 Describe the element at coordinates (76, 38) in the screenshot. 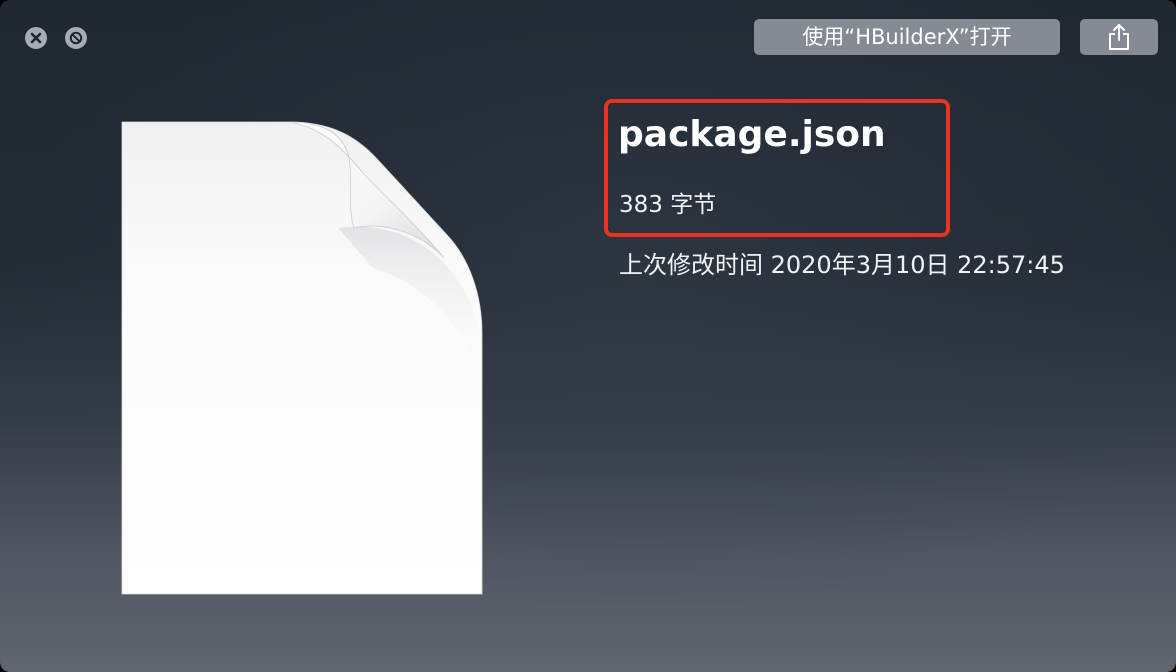

I see `fullscreen-icon` at that location.